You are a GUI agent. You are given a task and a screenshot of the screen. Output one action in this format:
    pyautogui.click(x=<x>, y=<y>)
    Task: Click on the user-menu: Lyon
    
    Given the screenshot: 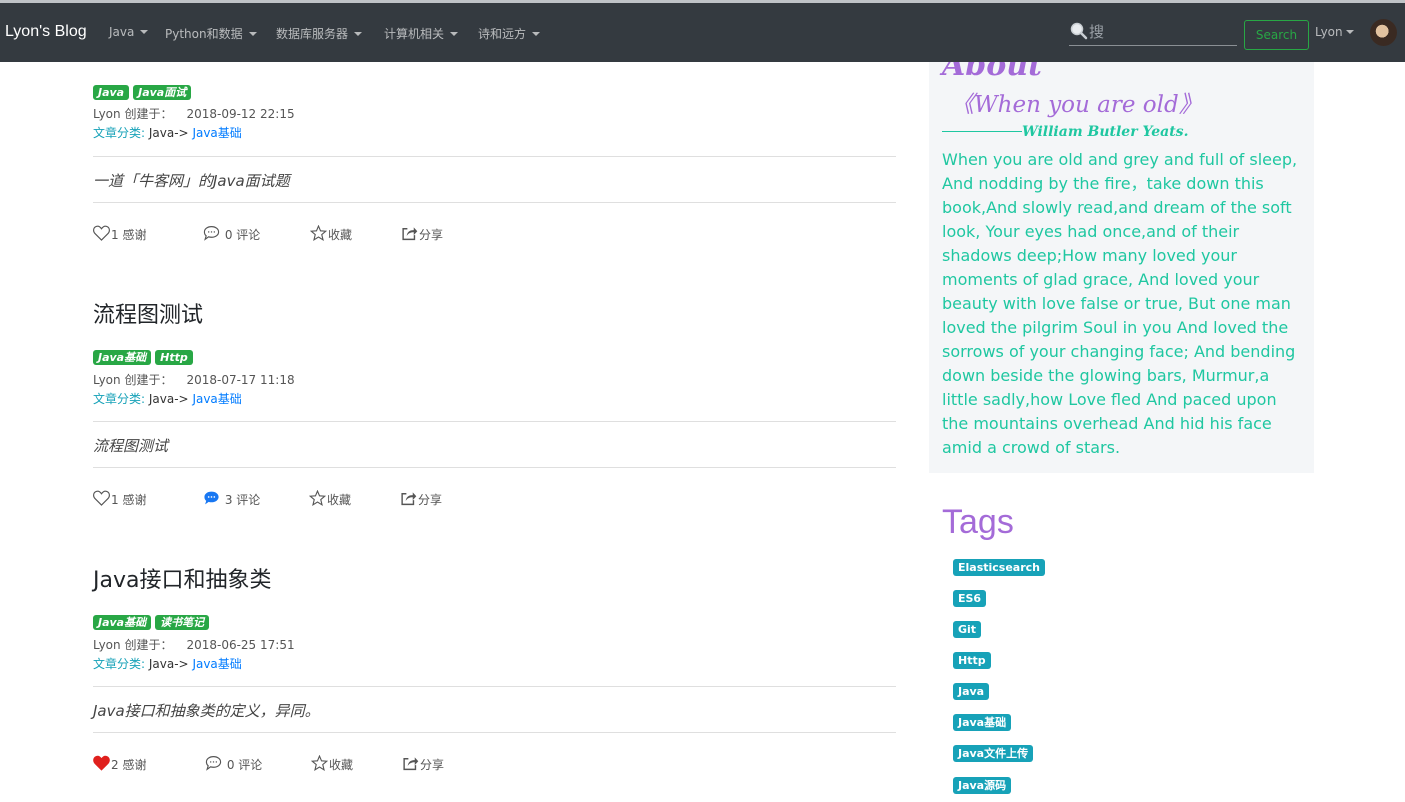 What is the action you would take?
    pyautogui.click(x=1334, y=32)
    